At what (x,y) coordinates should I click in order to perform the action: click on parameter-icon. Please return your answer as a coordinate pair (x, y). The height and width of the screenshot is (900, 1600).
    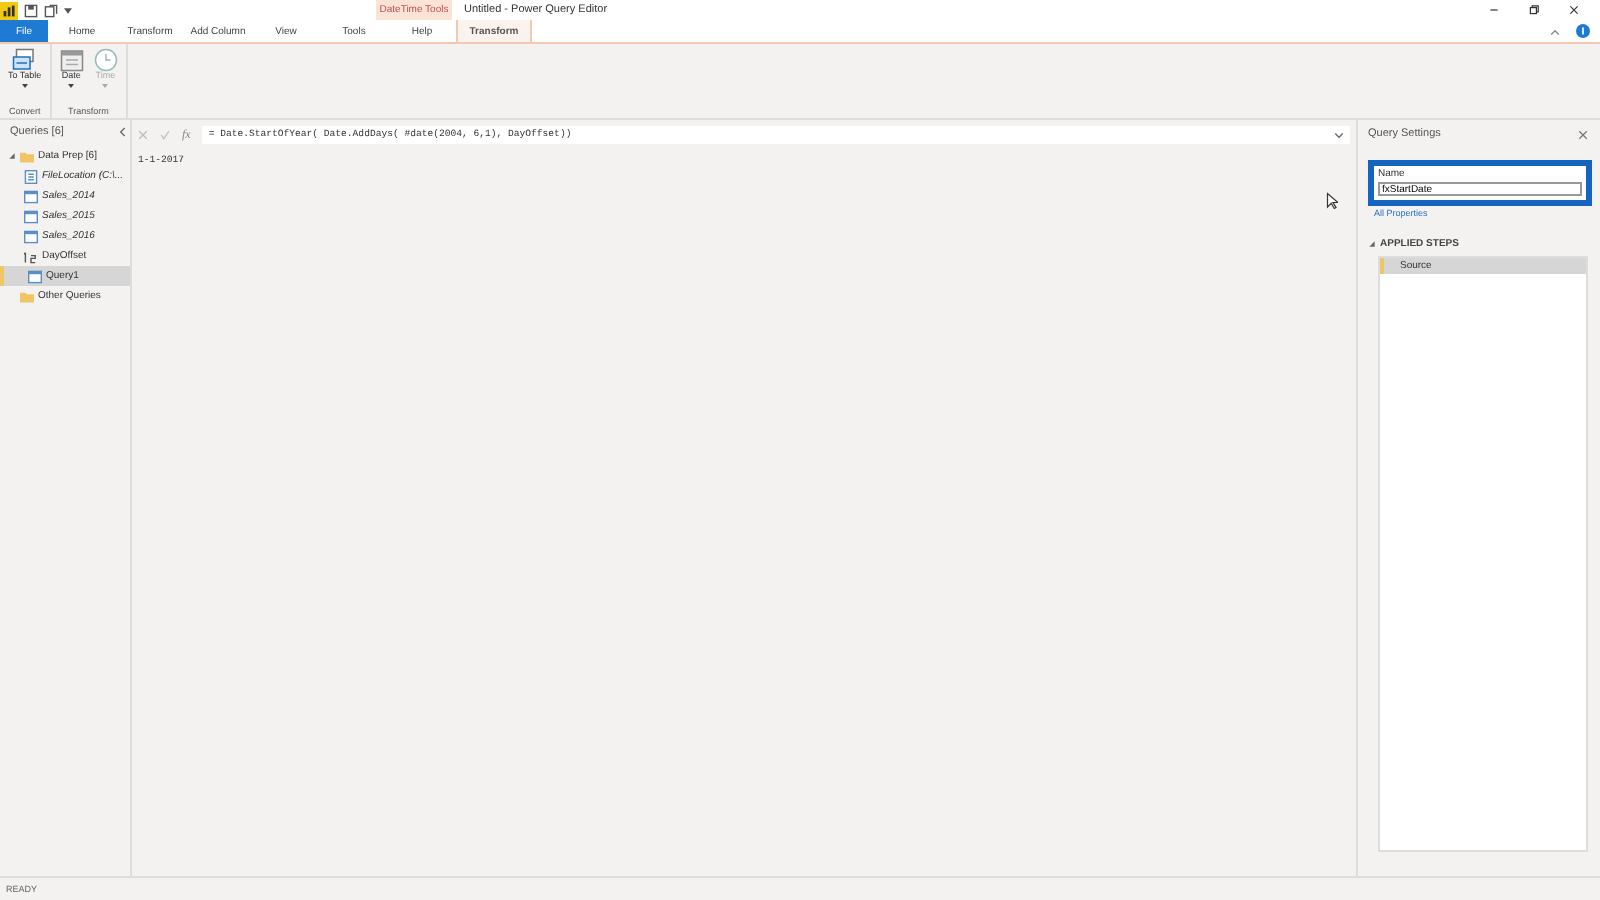
    Looking at the image, I should click on (31, 176).